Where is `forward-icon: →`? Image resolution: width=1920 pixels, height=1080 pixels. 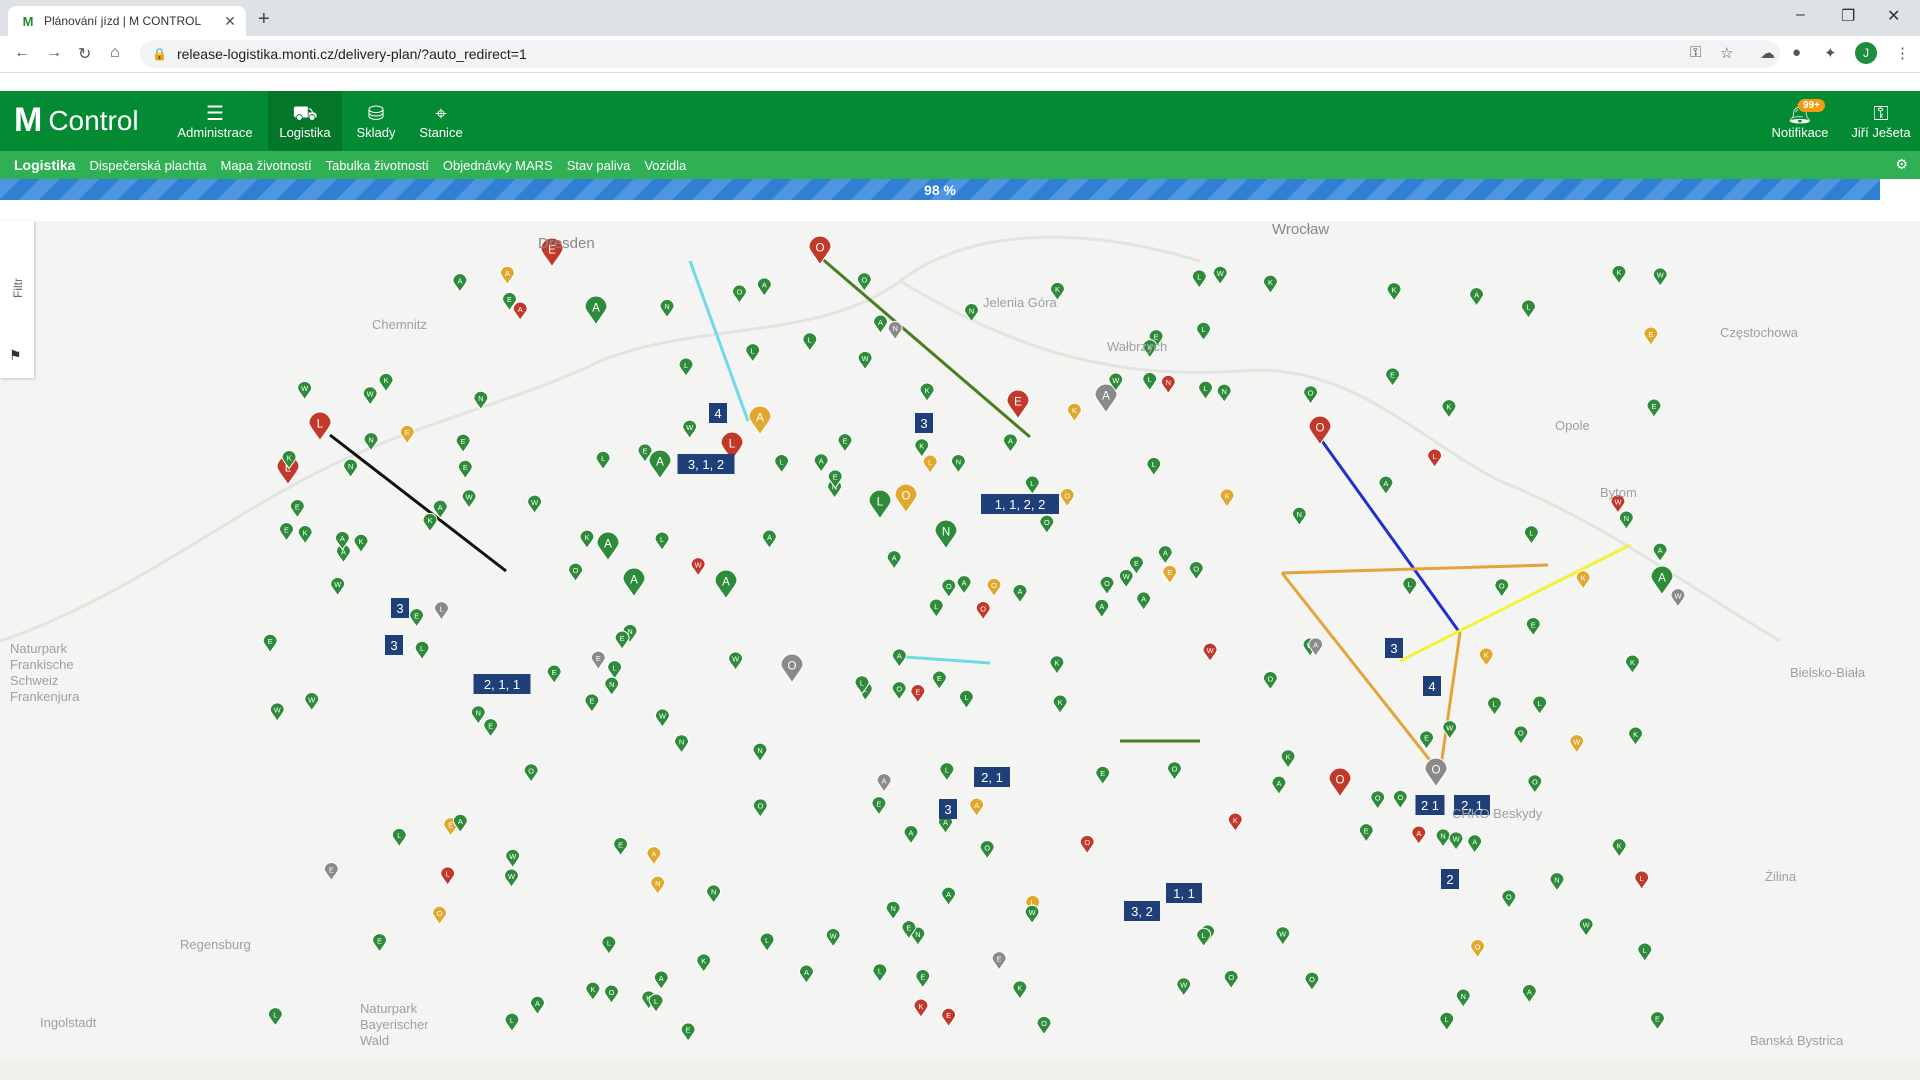
forward-icon: → is located at coordinates (54, 53).